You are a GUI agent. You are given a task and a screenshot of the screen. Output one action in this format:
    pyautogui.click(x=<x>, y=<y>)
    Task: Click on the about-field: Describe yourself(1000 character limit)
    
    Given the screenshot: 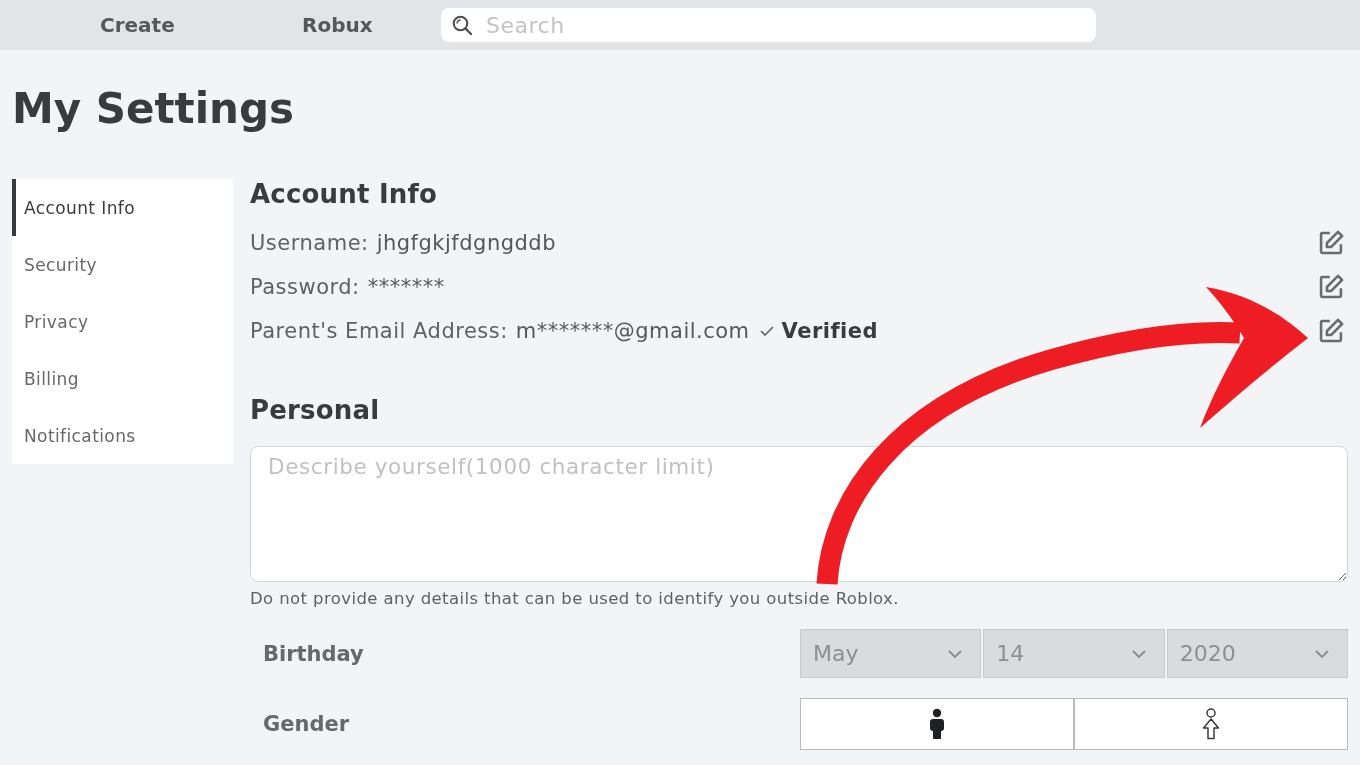 What is the action you would take?
    pyautogui.click(x=799, y=514)
    